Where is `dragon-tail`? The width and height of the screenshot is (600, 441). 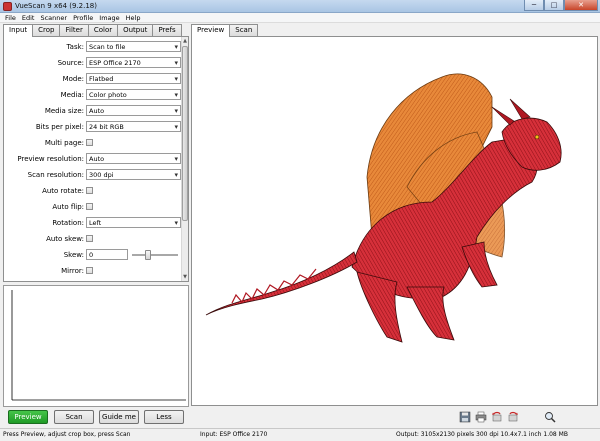 dragon-tail is located at coordinates (281, 283).